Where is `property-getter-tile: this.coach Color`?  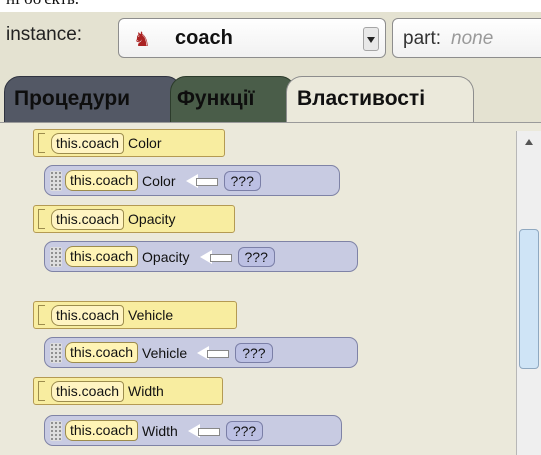
property-getter-tile: this.coach Color is located at coordinates (129, 143).